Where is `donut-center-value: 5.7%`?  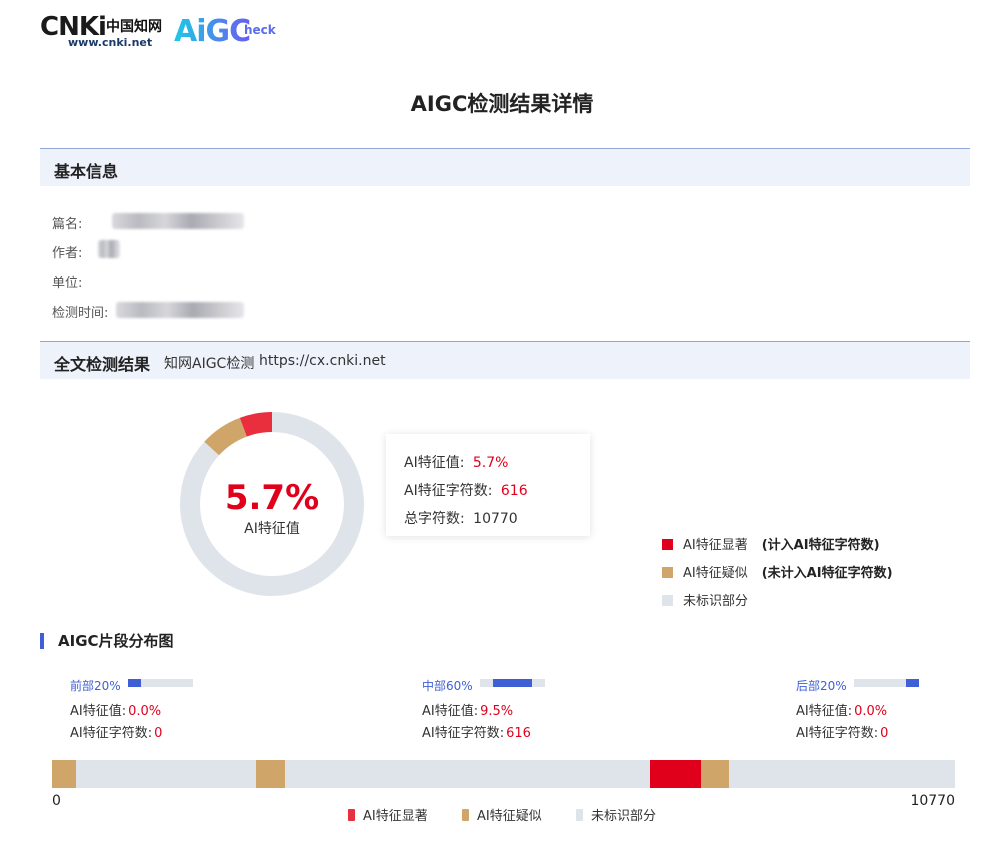
donut-center-value: 5.7% is located at coordinates (272, 498).